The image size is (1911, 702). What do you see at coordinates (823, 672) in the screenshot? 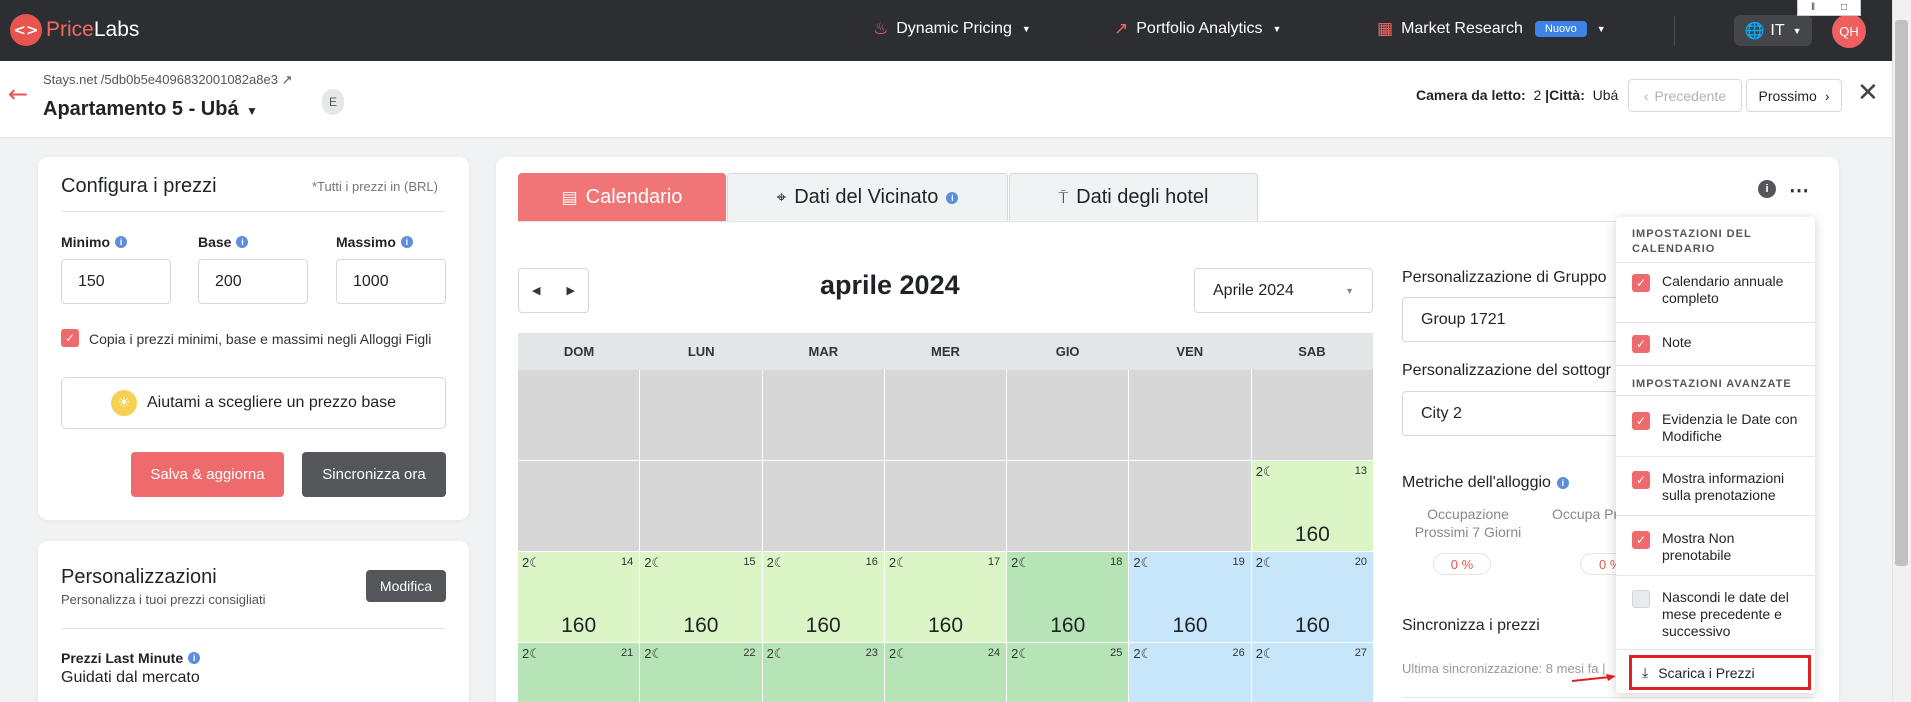
I see `calendar-day-23: 2☾ 23` at bounding box center [823, 672].